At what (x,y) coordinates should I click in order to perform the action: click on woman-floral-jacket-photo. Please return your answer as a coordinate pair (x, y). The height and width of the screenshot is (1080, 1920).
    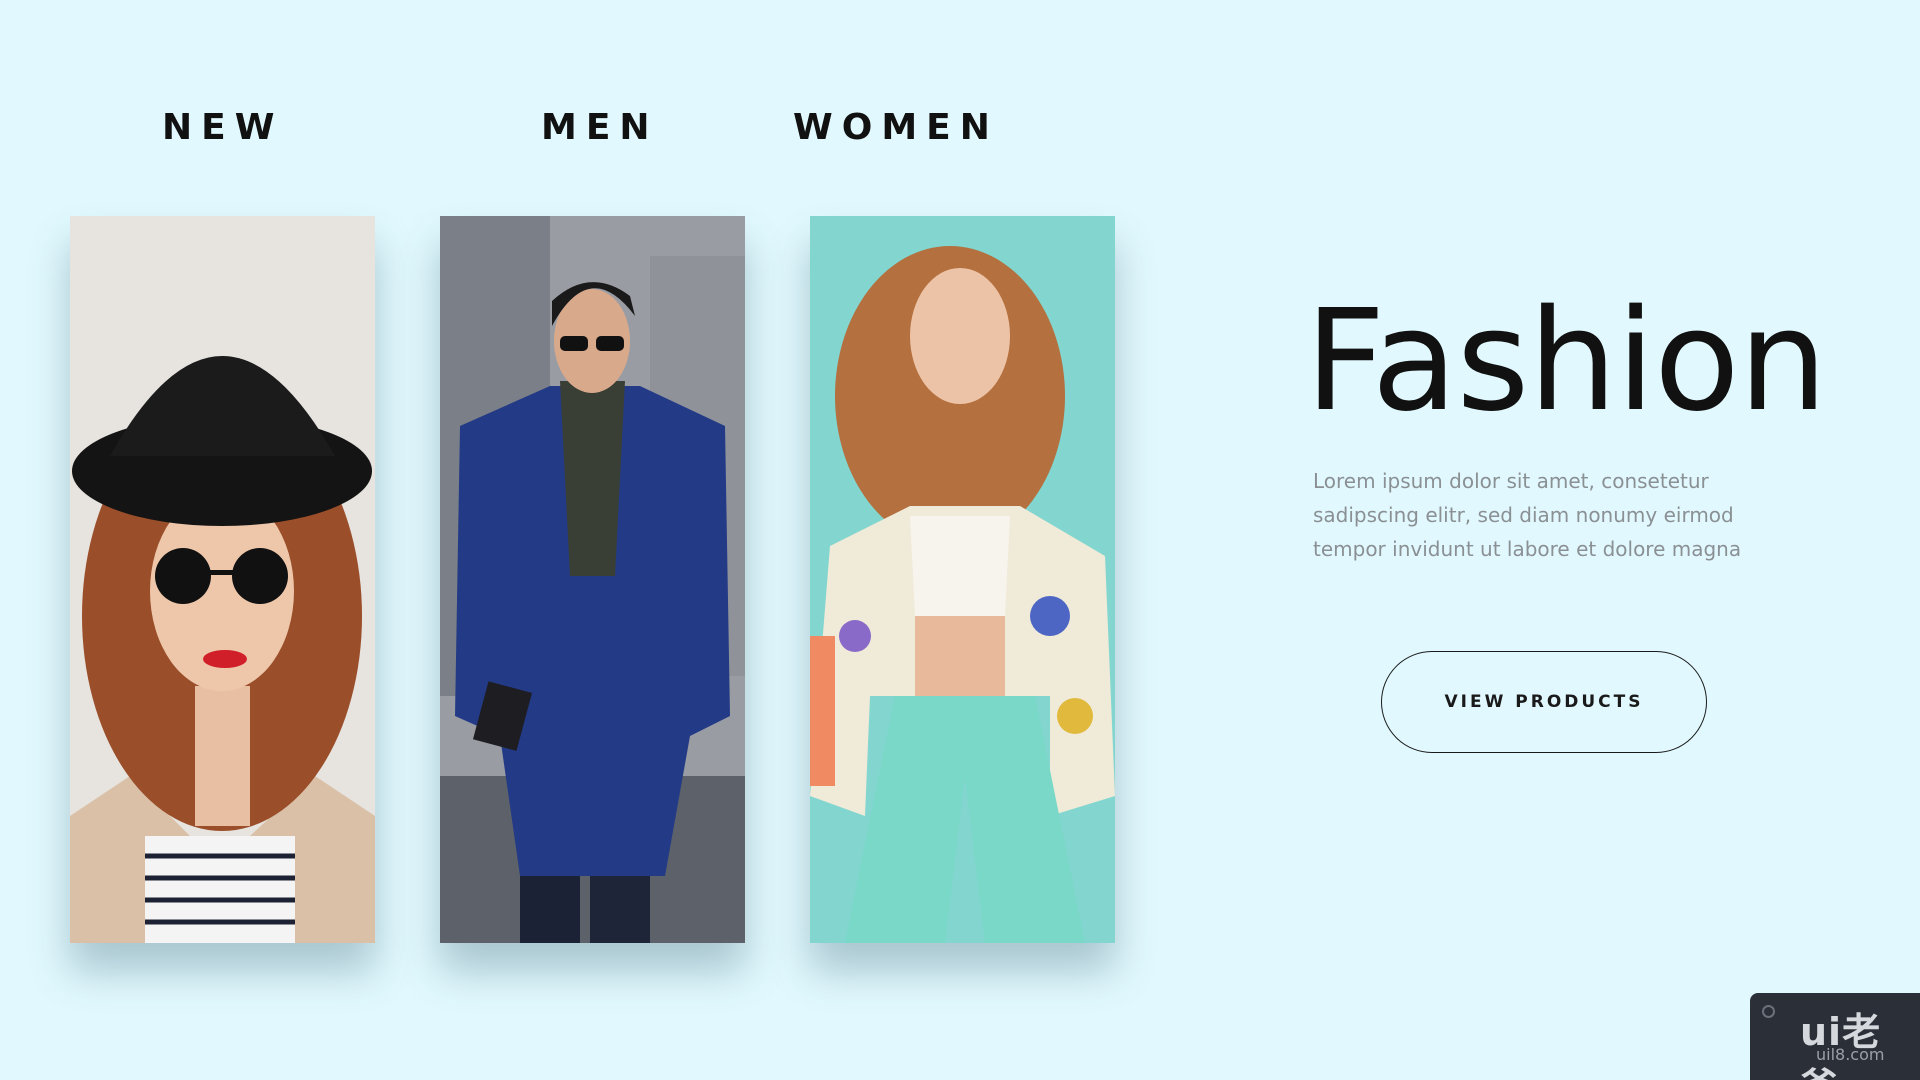
    Looking at the image, I should click on (962, 579).